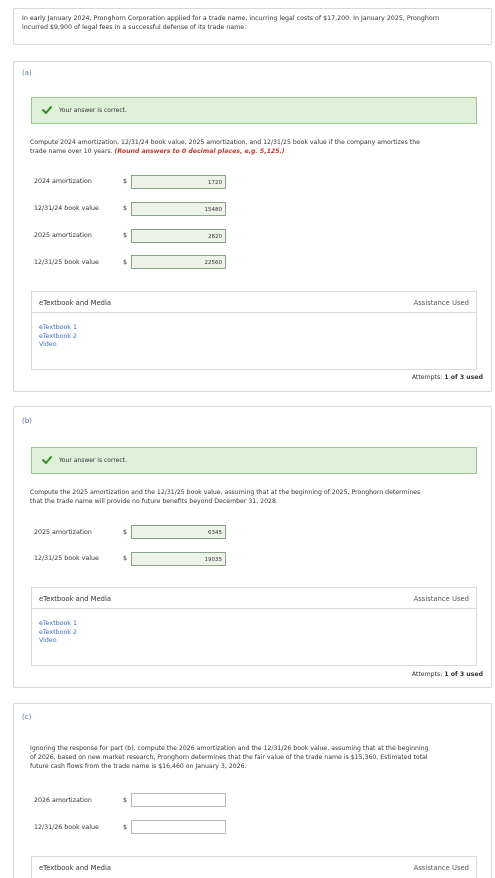 Image resolution: width=495 pixels, height=878 pixels. What do you see at coordinates (178, 827) in the screenshot?
I see `answer-field-2026-book-value` at bounding box center [178, 827].